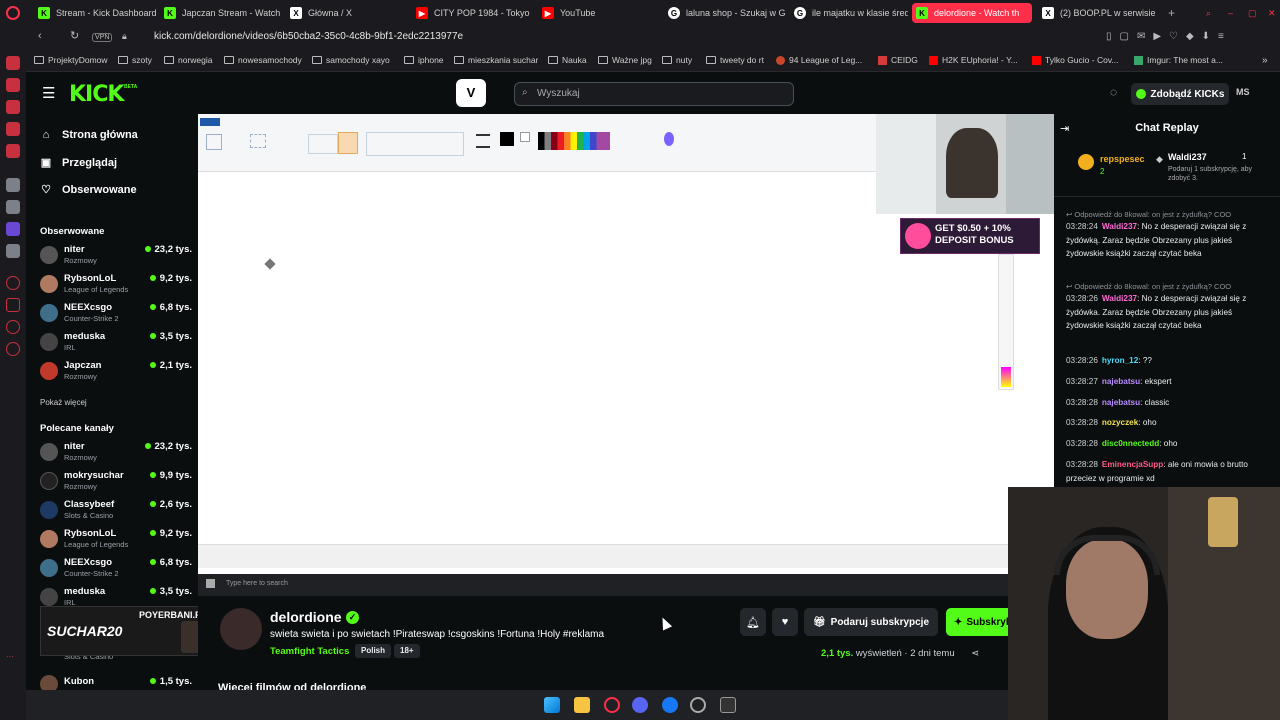 This screenshot has height=720, width=1280. Describe the element at coordinates (1243, 92) in the screenshot. I see `avatar: MS` at that location.